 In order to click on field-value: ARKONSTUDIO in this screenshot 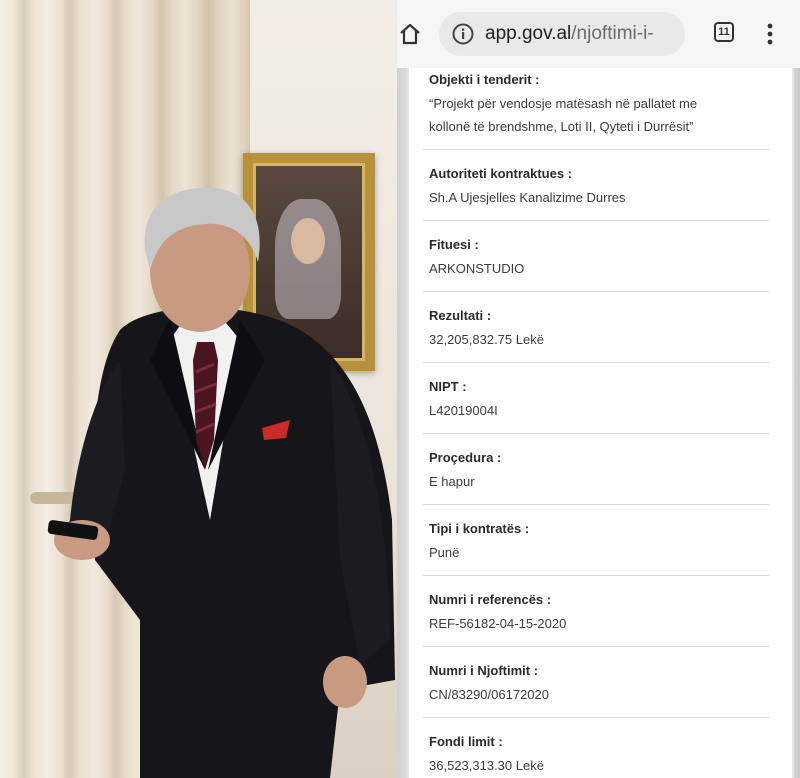, I will do `click(477, 268)`.